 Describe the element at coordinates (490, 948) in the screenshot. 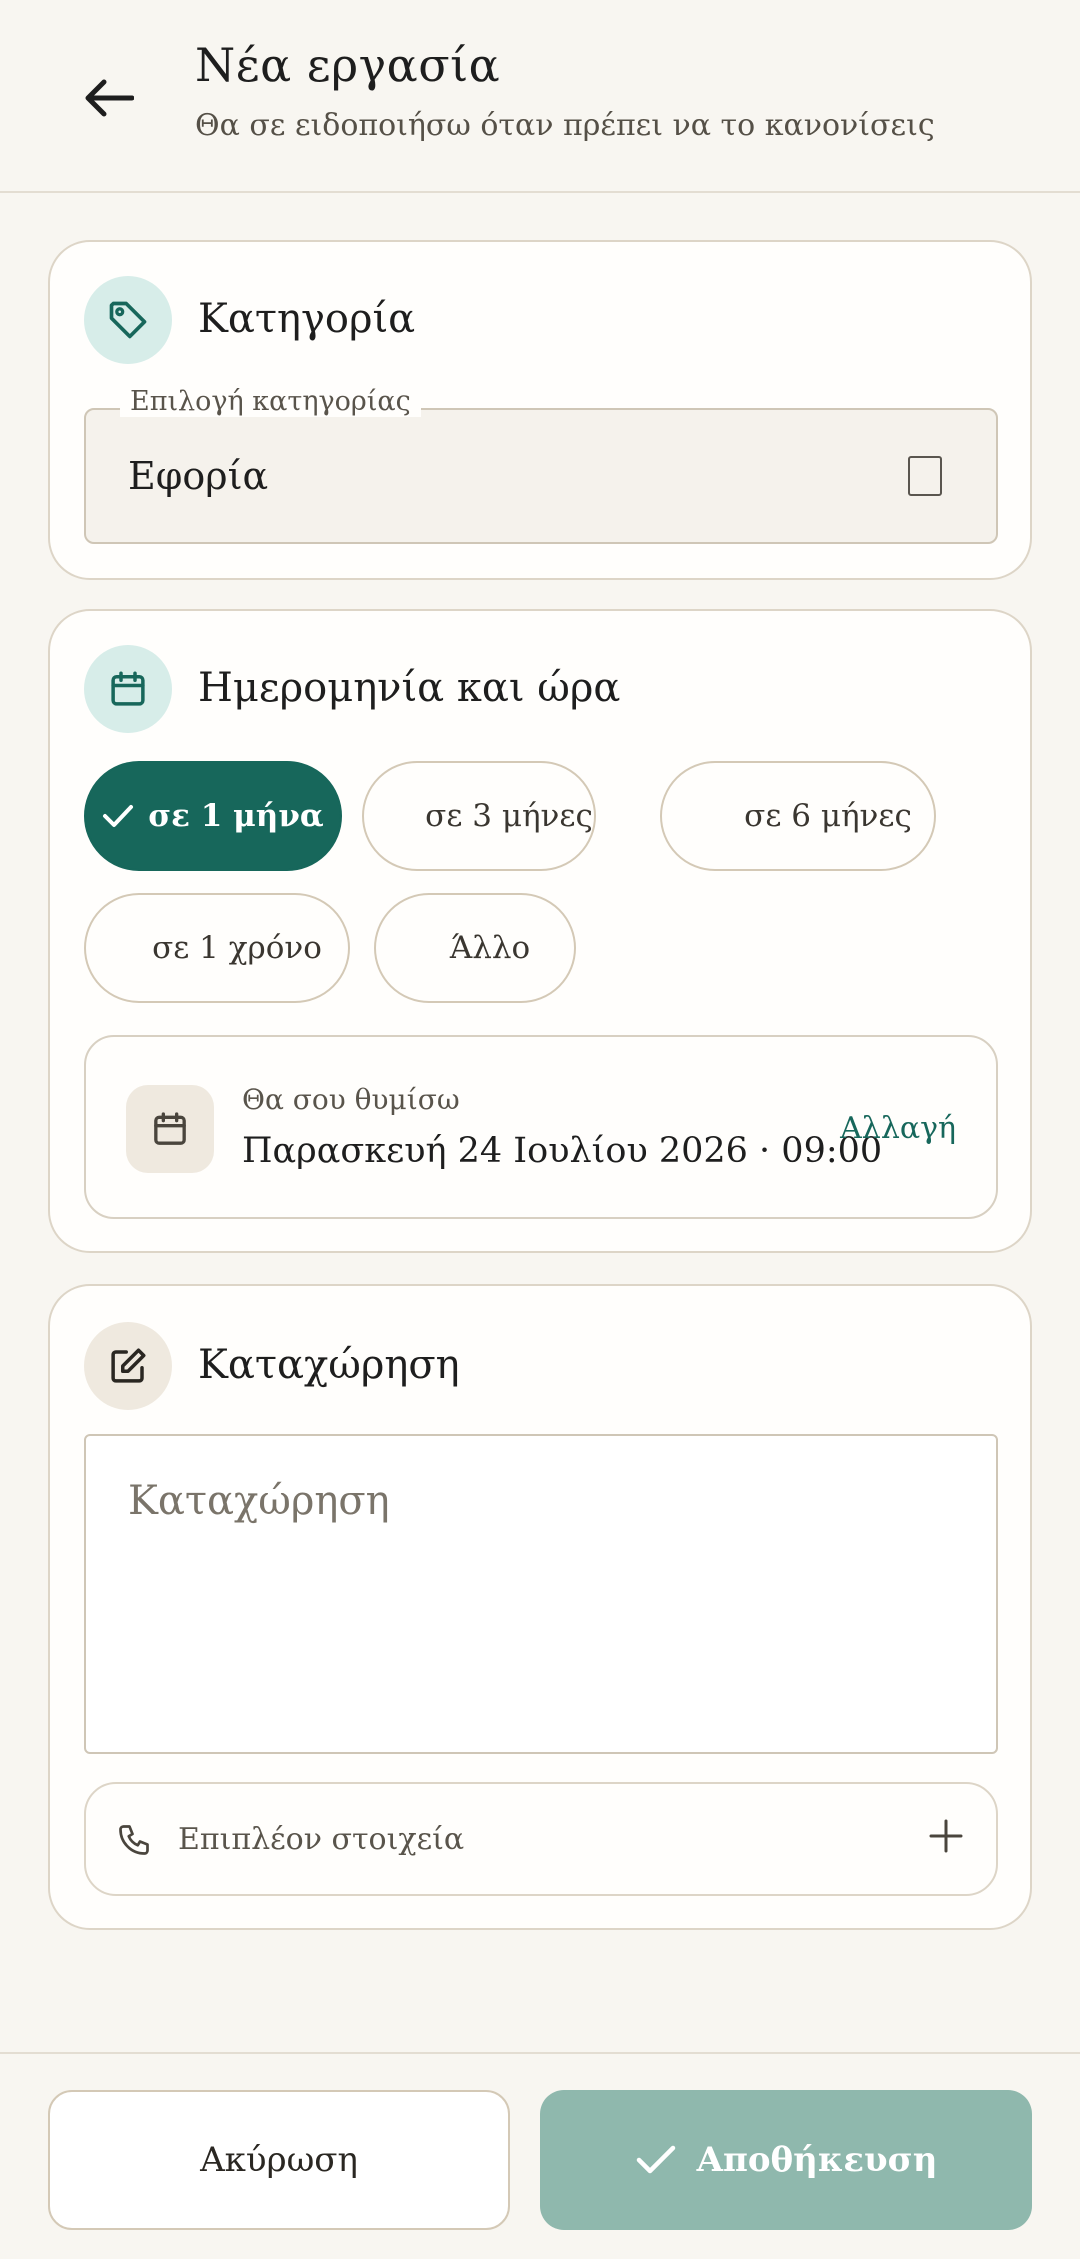

I see `chip-label: Άλλο` at that location.